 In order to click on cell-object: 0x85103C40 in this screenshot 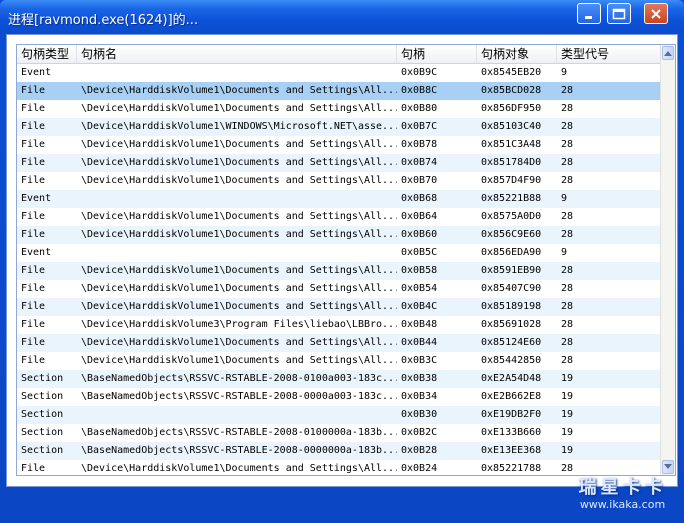, I will do `click(511, 126)`.